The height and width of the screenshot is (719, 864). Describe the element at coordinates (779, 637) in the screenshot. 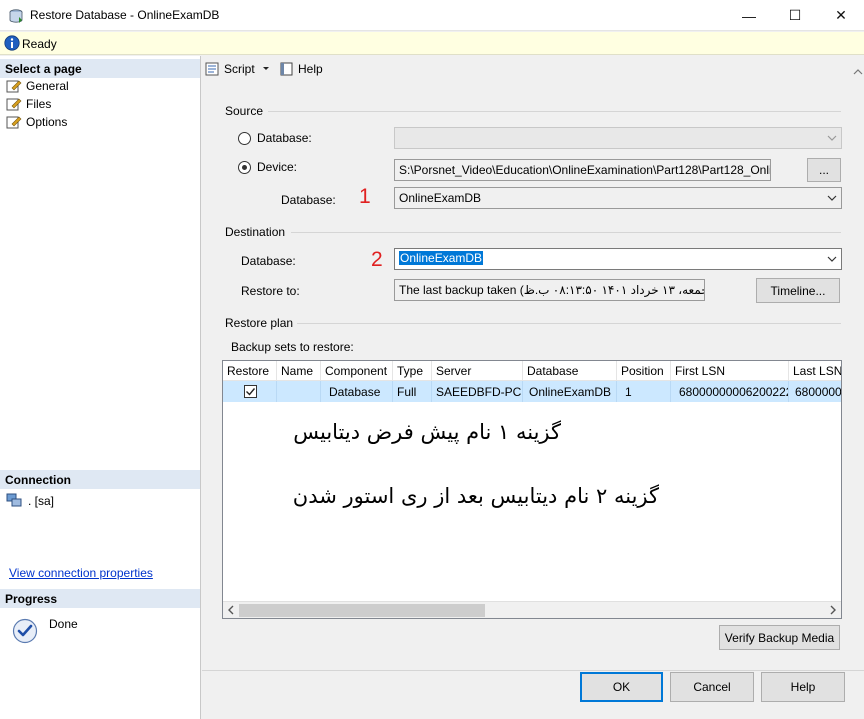

I see `verify-backup-media-button: Verify Backup Media` at that location.